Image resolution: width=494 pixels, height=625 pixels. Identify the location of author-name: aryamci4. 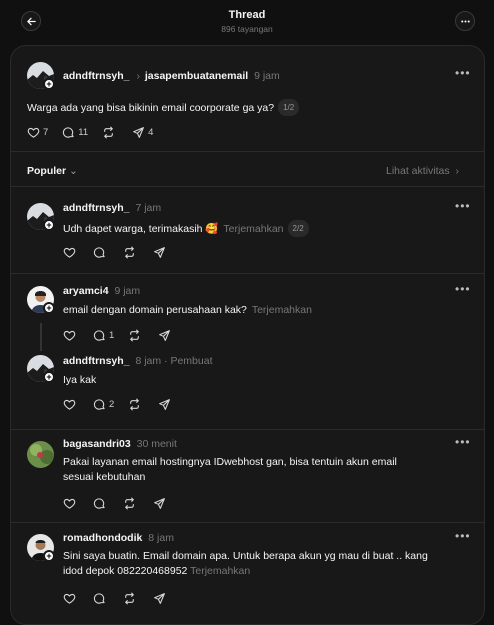
(86, 291).